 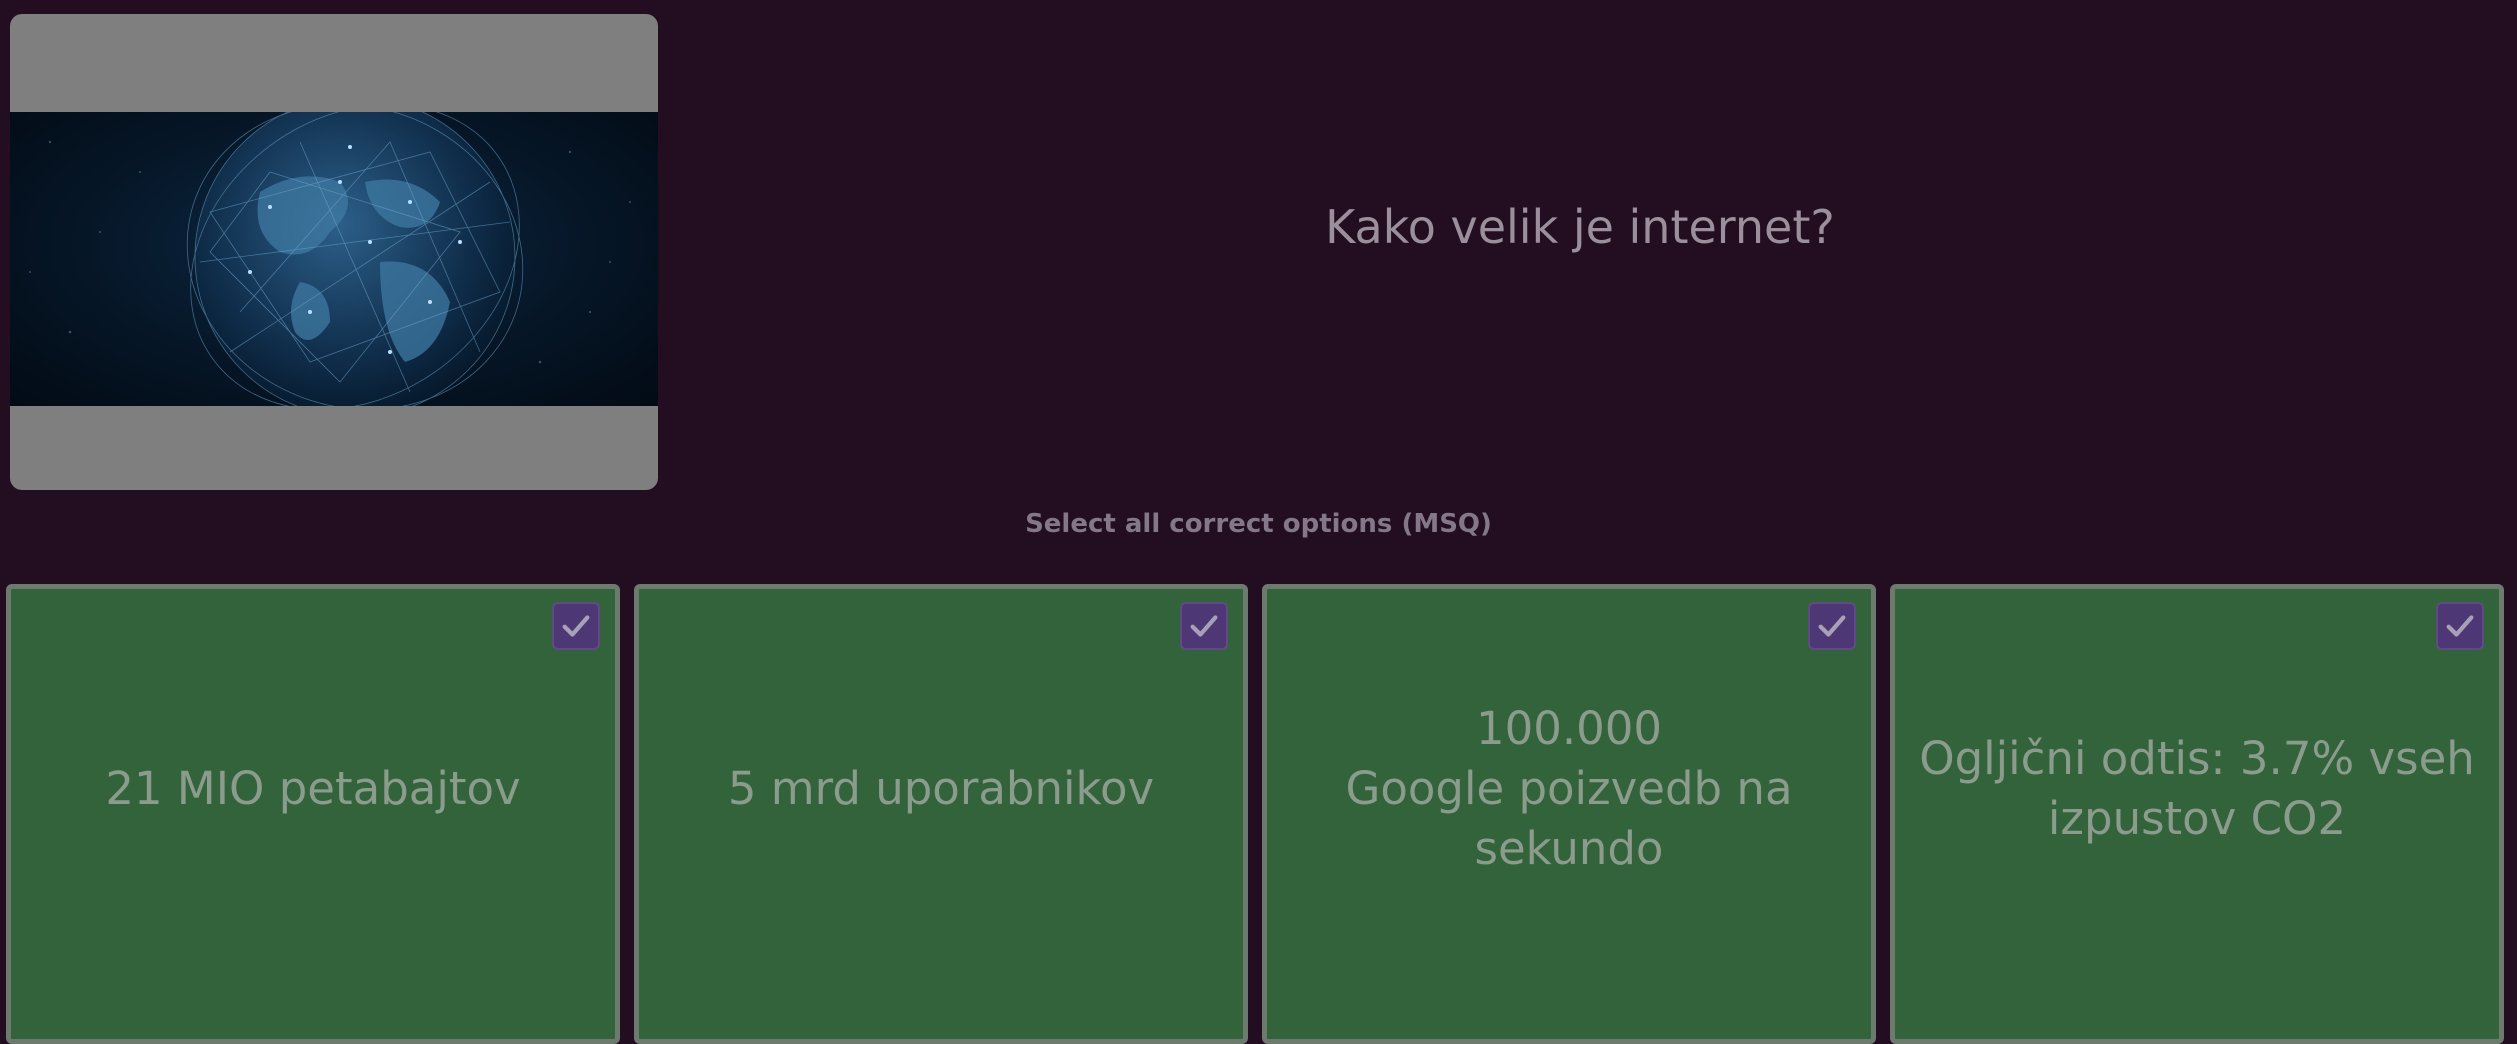 I want to click on question-media-card, so click(x=334, y=252).